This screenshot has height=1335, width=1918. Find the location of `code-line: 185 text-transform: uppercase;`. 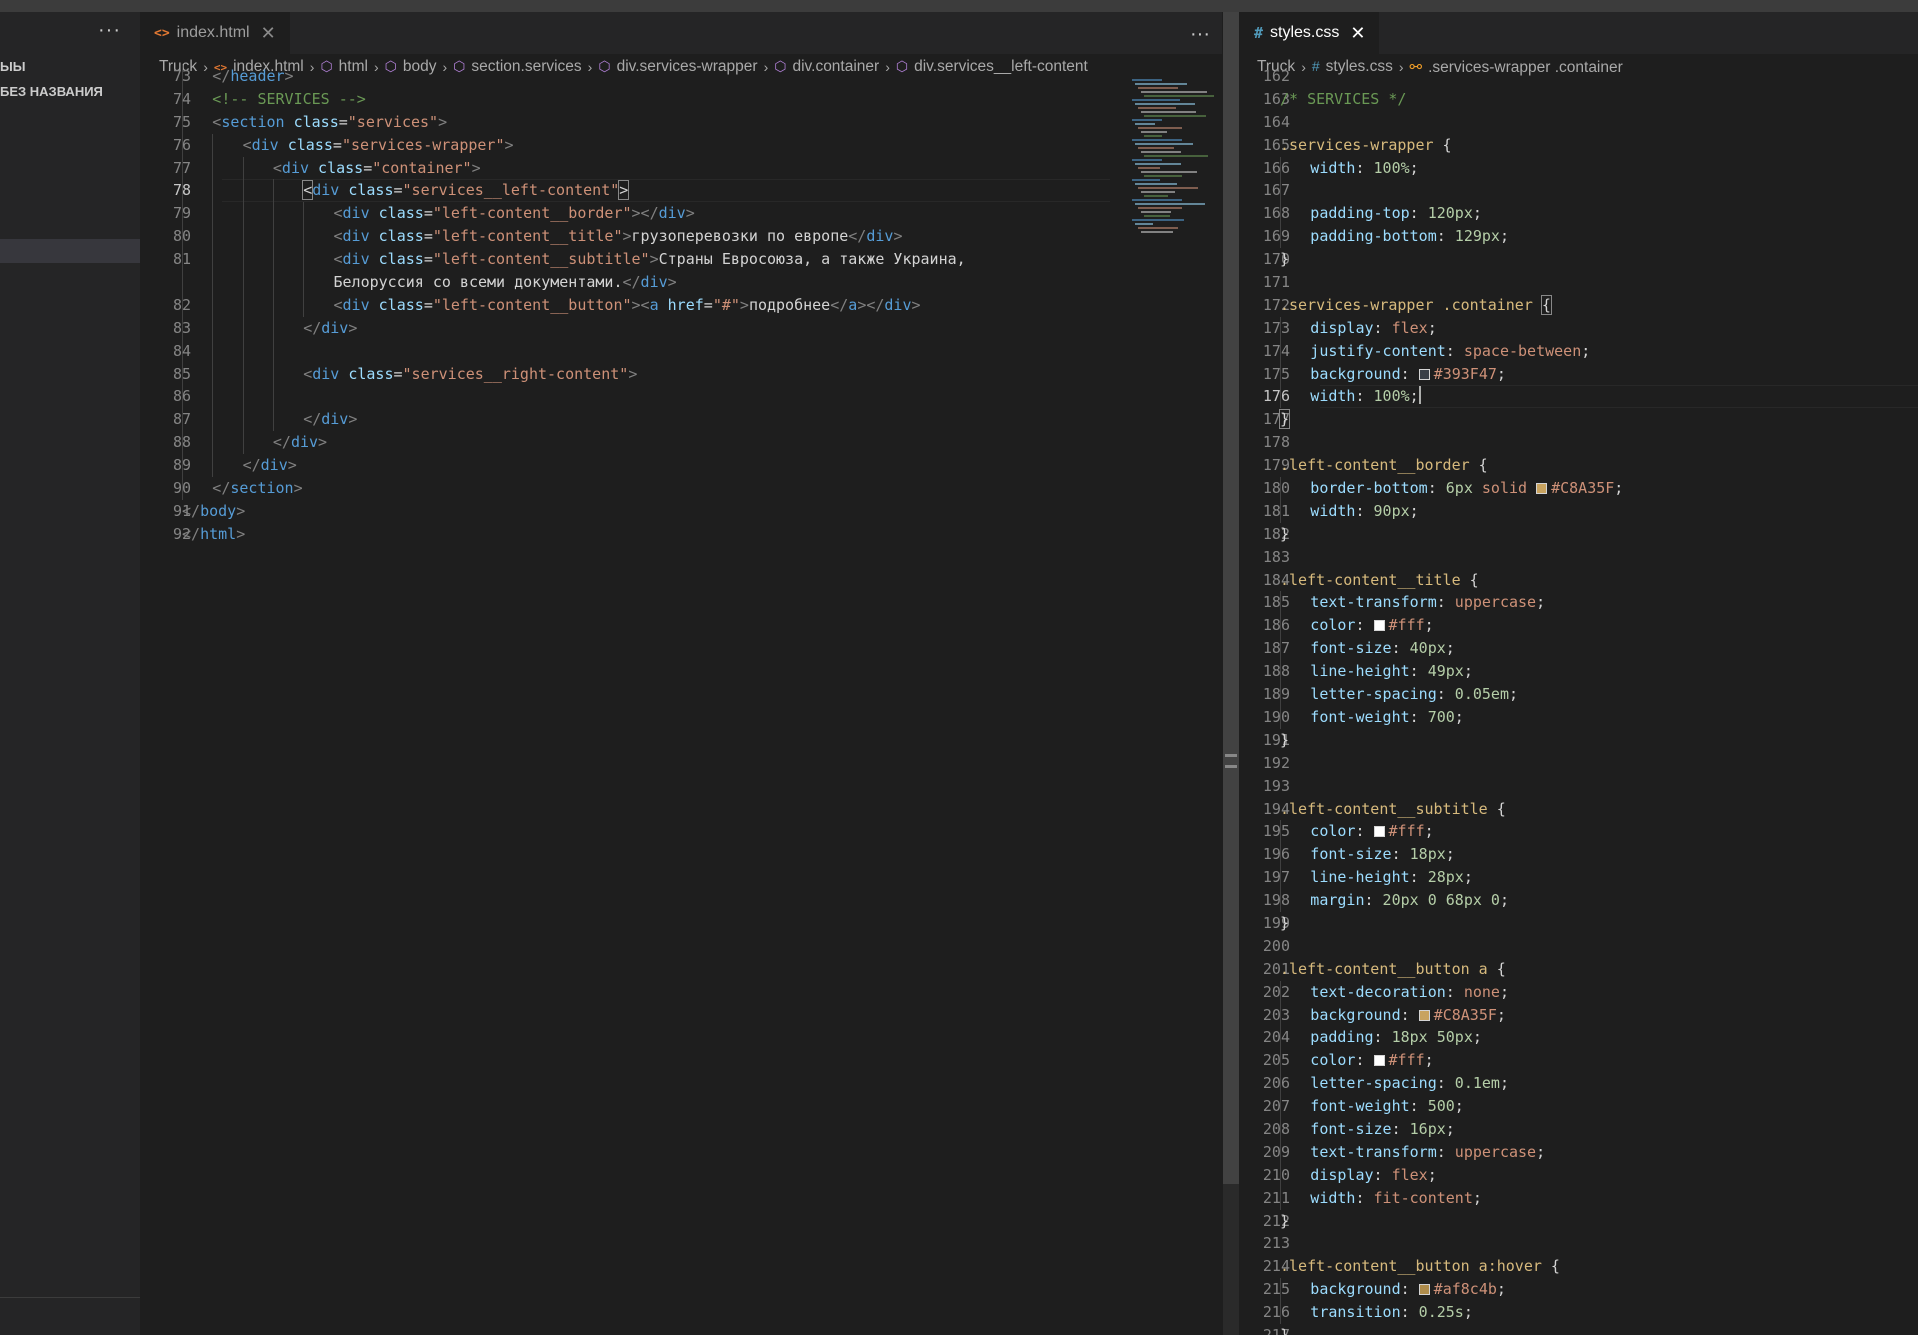

code-line: 185 text-transform: uppercase; is located at coordinates (1579, 603).